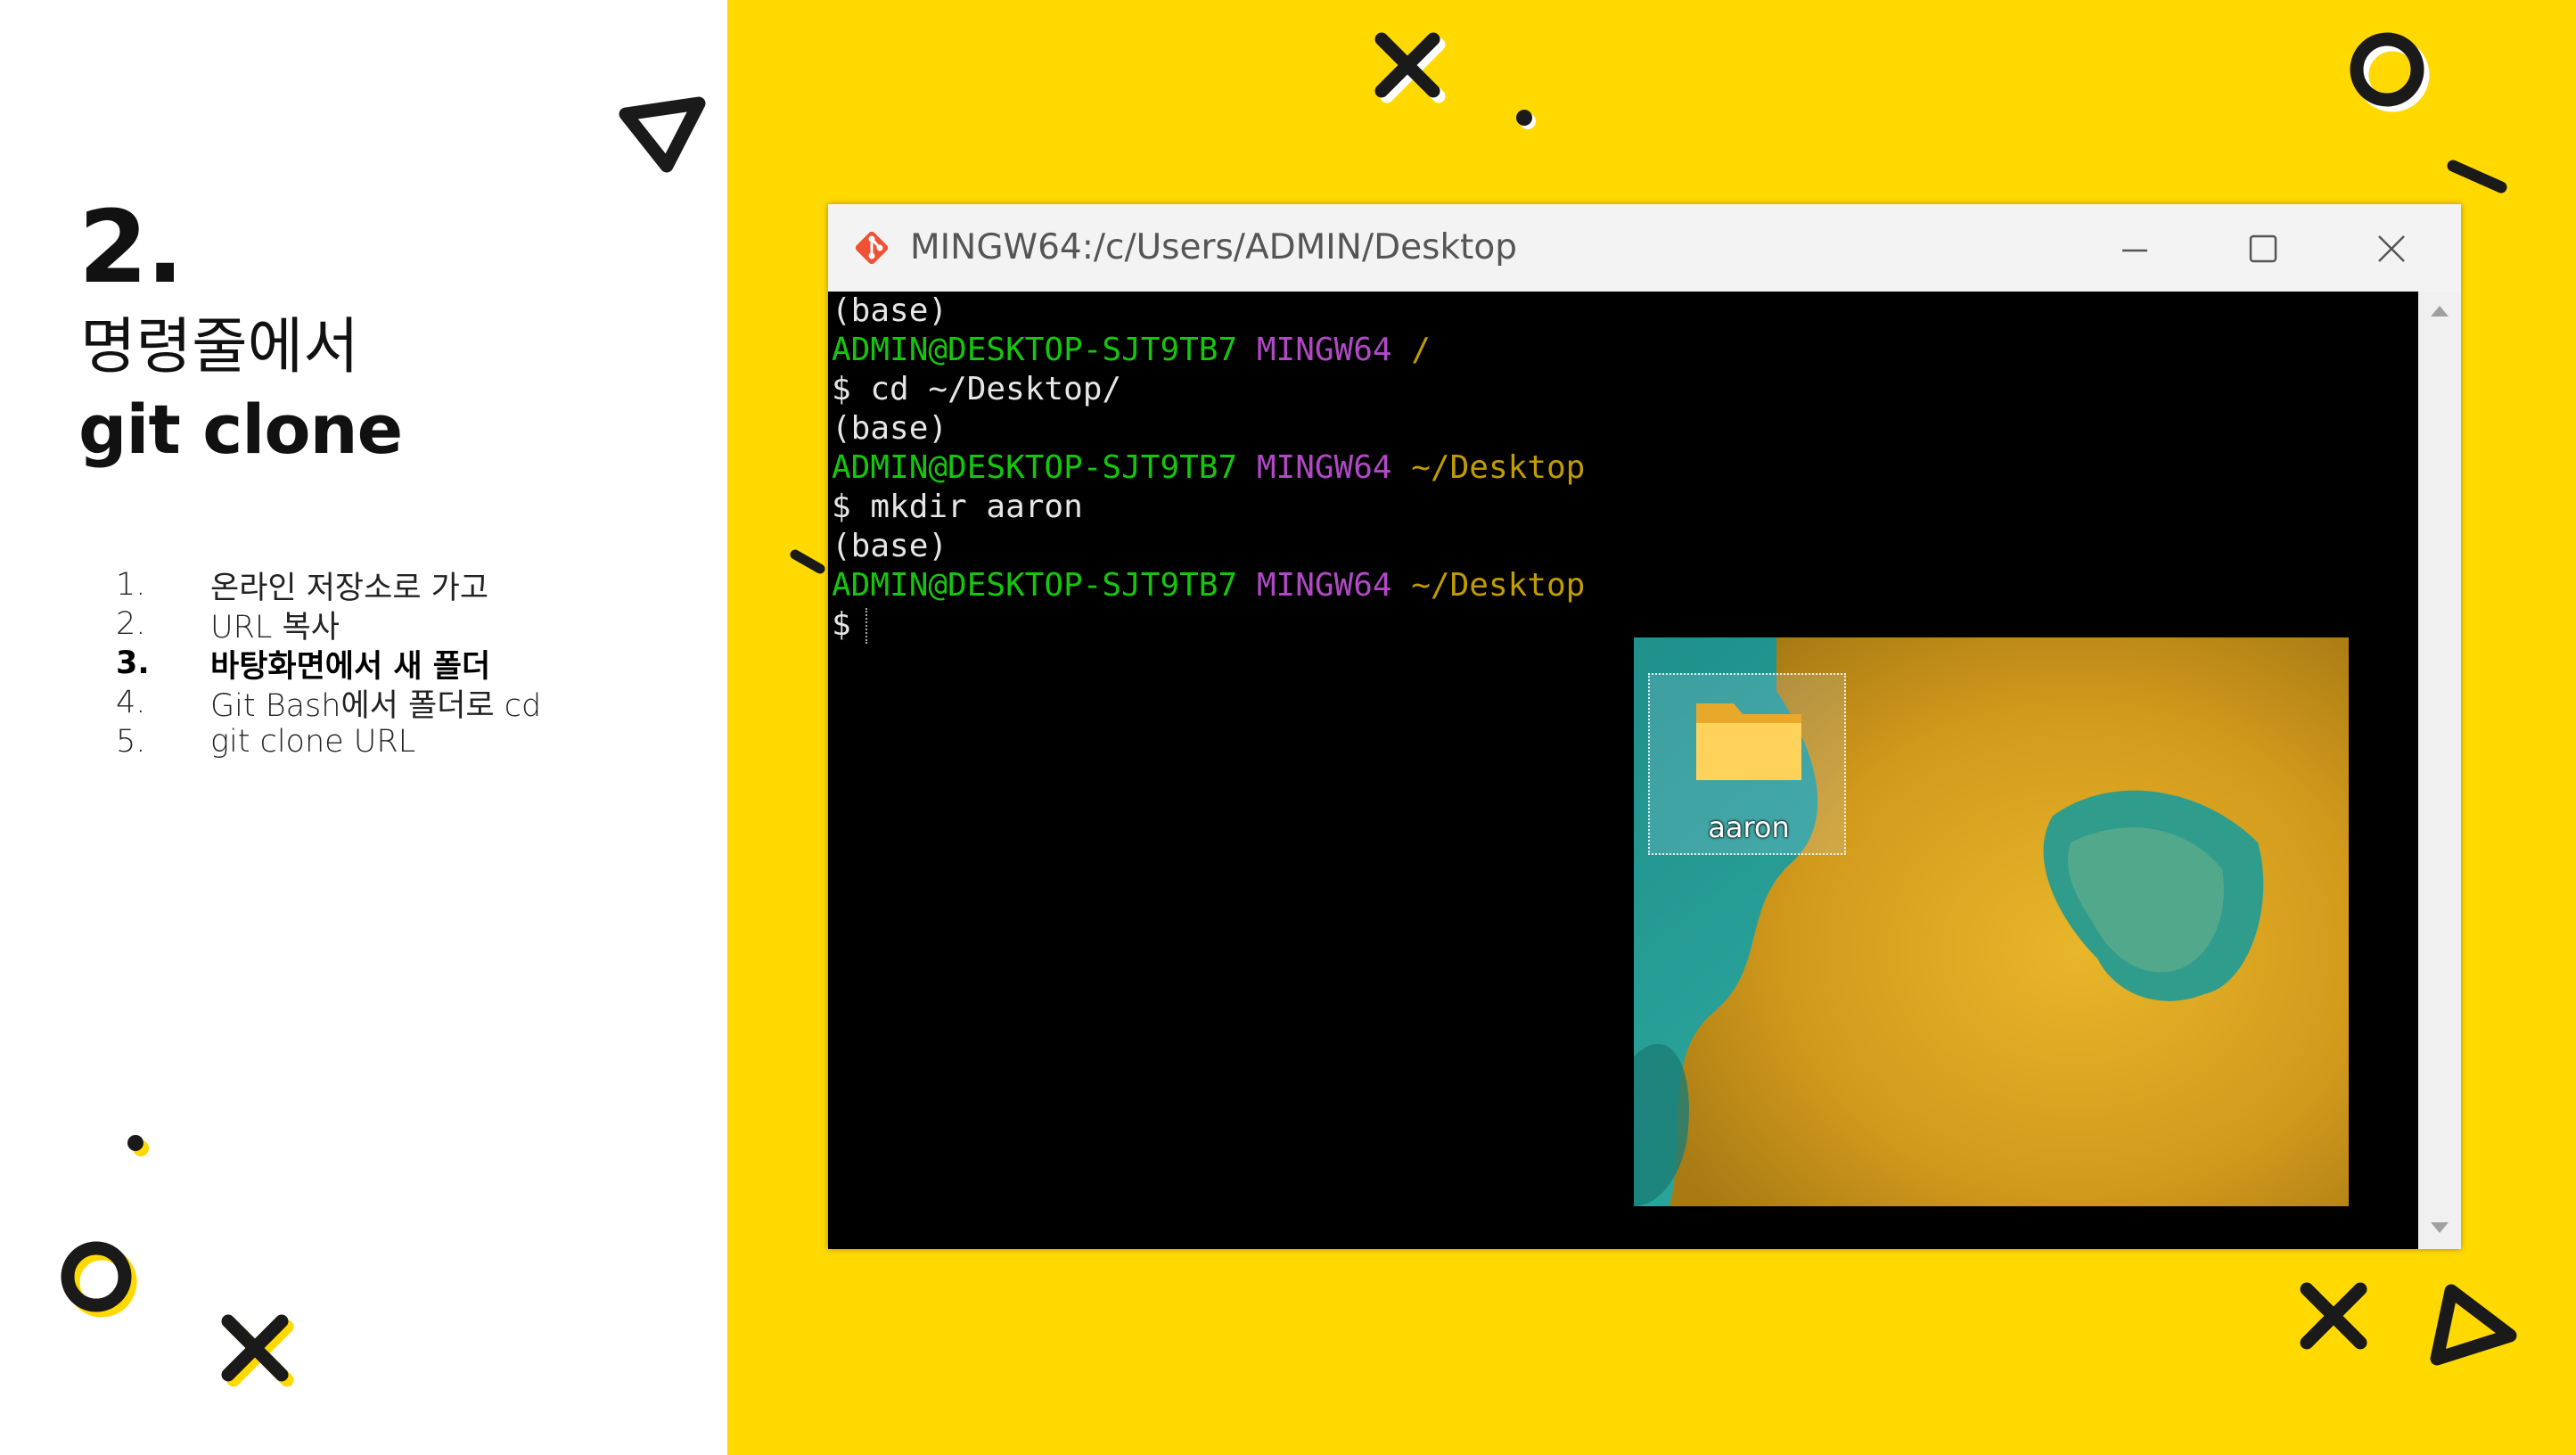 This screenshot has width=2576, height=1455. What do you see at coordinates (2391, 248) in the screenshot?
I see `close-icon` at bounding box center [2391, 248].